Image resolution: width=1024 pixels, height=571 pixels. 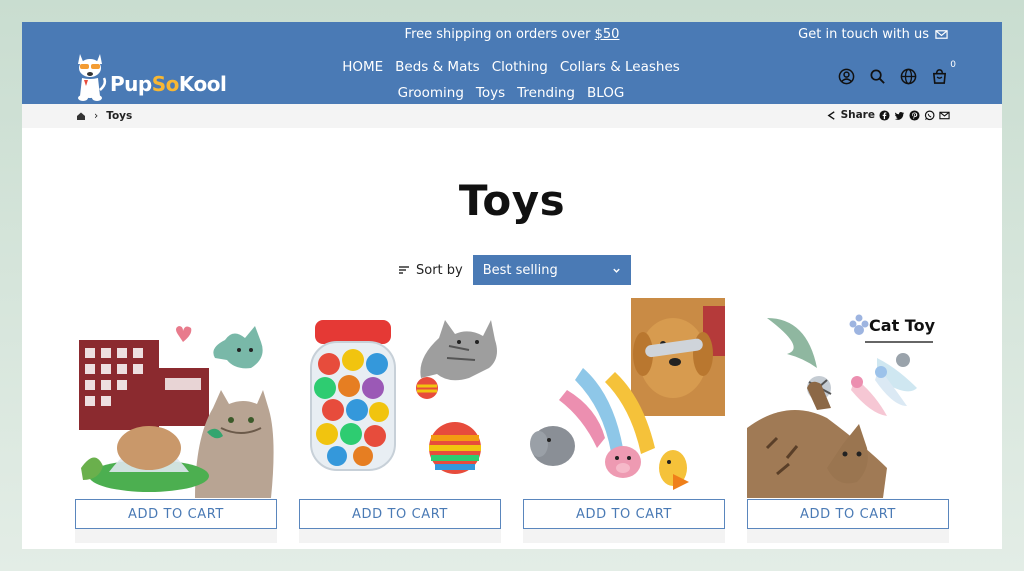 What do you see at coordinates (908, 76) in the screenshot?
I see `globe-icon` at bounding box center [908, 76].